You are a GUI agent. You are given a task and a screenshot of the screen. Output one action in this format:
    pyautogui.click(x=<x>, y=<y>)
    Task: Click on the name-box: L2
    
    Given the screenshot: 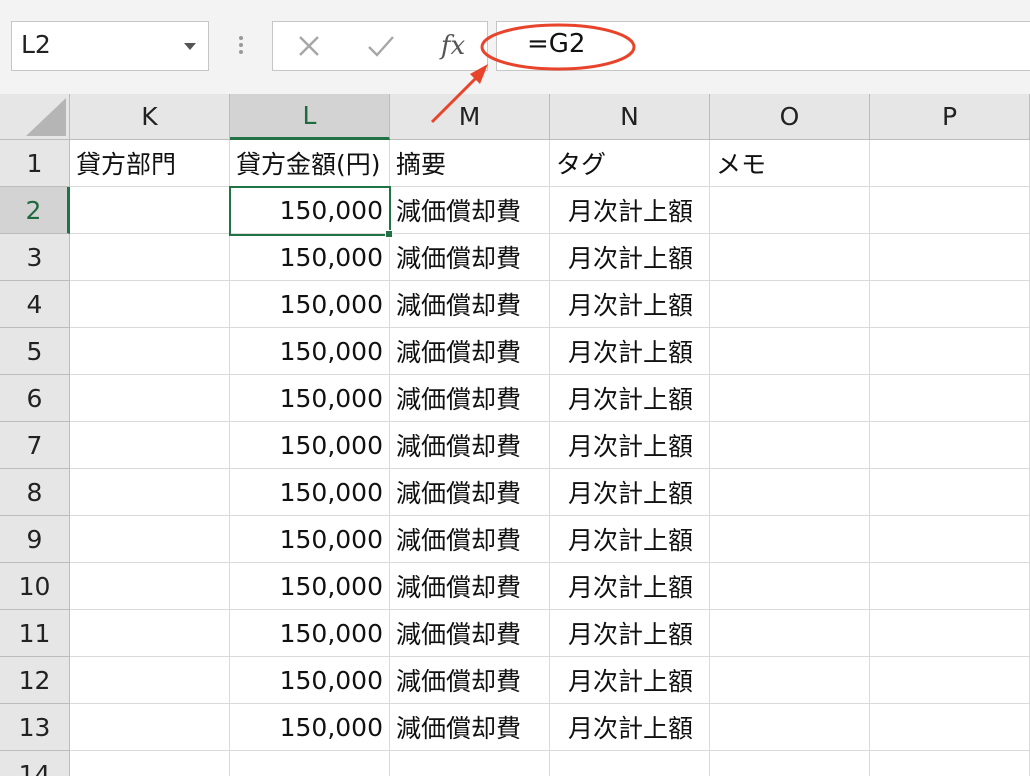 What is the action you would take?
    pyautogui.click(x=110, y=46)
    